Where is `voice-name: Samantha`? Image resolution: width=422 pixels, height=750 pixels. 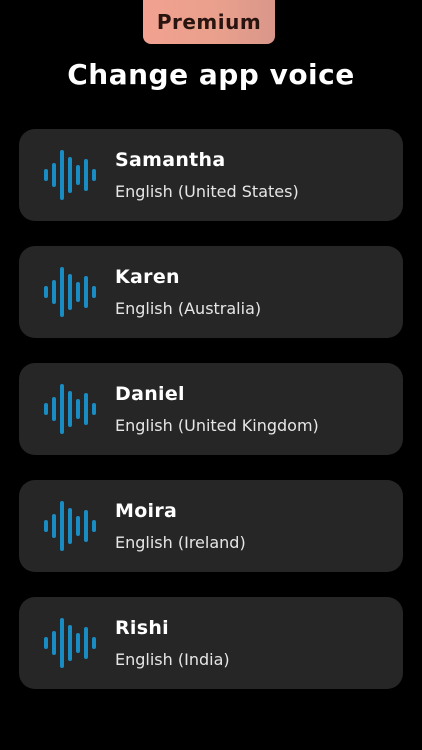 voice-name: Samantha is located at coordinates (170, 160).